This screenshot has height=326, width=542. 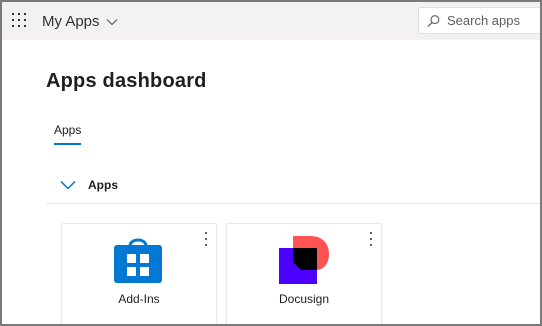 I want to click on section-divider, so click(x=293, y=203).